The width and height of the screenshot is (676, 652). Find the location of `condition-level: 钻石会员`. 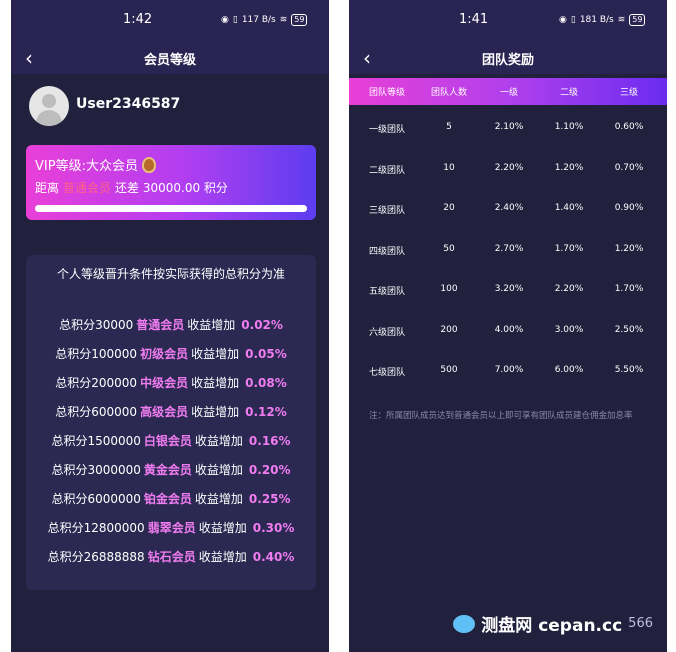

condition-level: 钻石会员 is located at coordinates (171, 557).